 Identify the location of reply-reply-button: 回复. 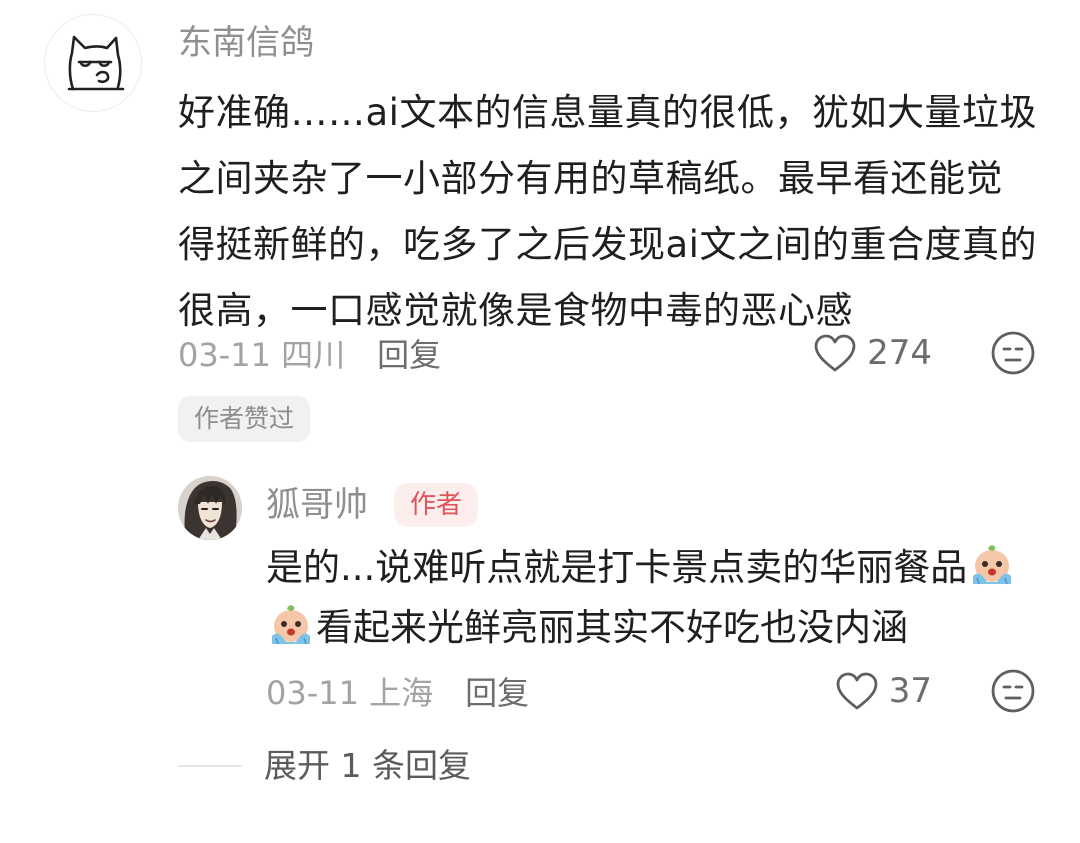
(497, 691).